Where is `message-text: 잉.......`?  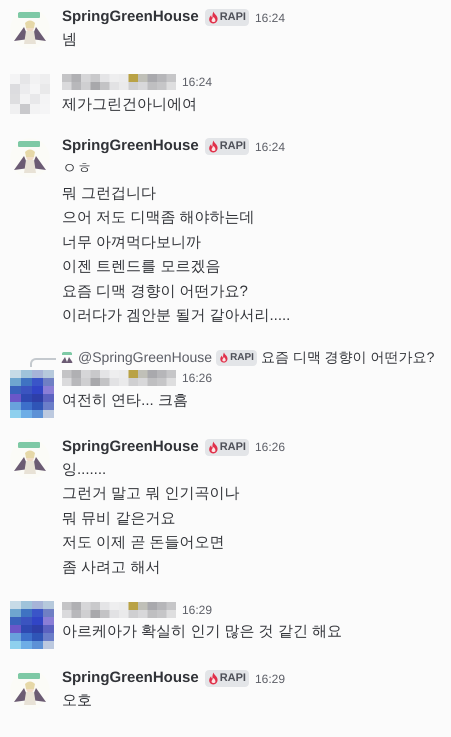 message-text: 잉....... is located at coordinates (85, 470).